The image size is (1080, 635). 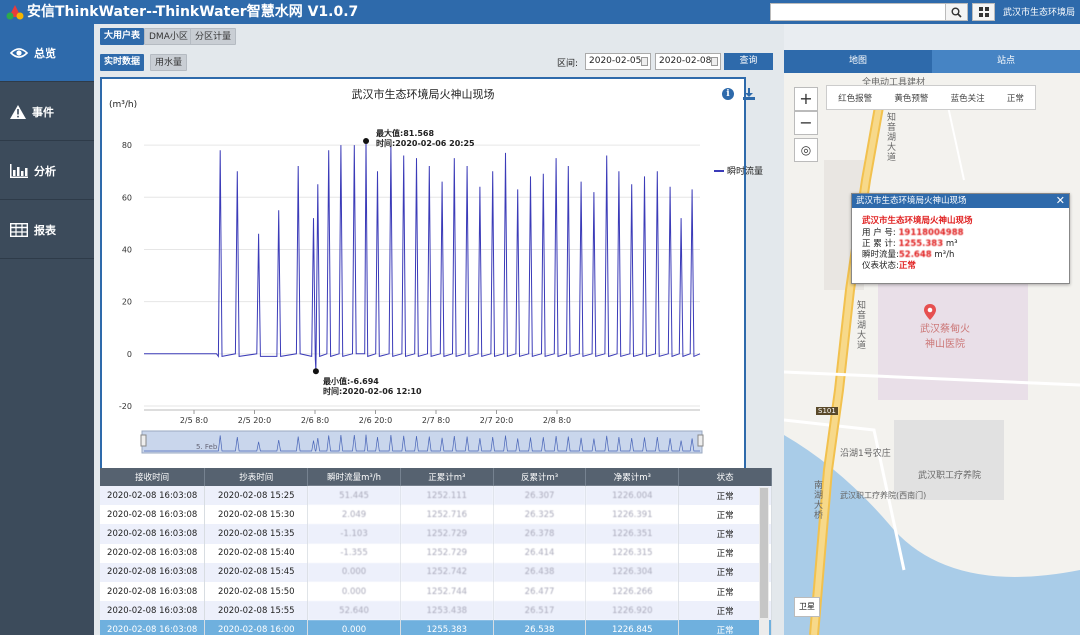 What do you see at coordinates (1006, 61) in the screenshot?
I see `tab-sites: 站点` at bounding box center [1006, 61].